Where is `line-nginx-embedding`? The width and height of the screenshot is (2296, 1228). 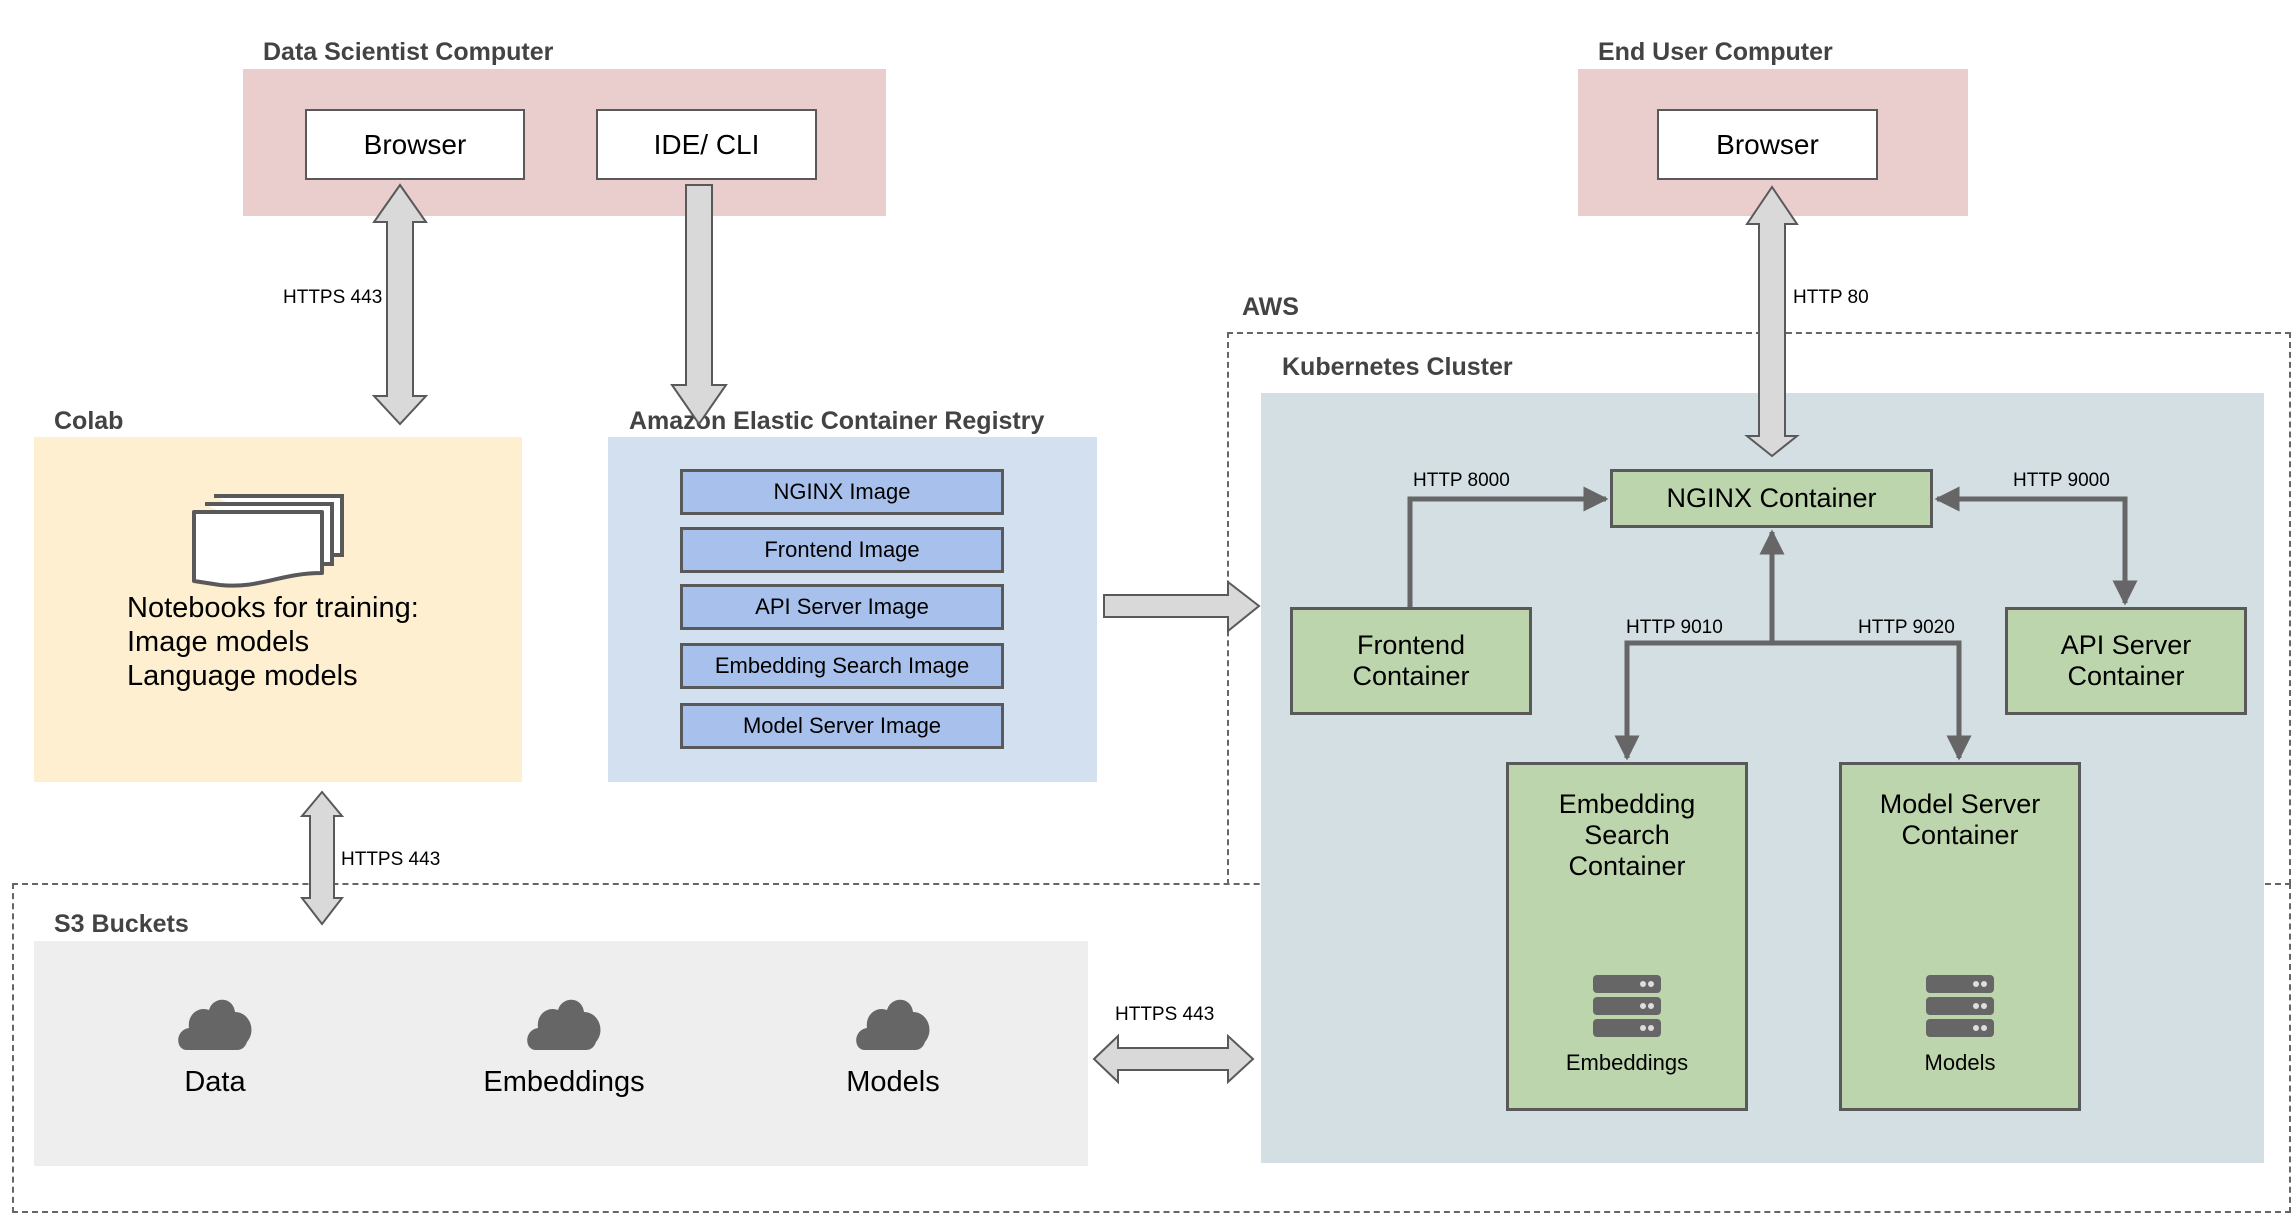
line-nginx-embedding is located at coordinates (1693, 700).